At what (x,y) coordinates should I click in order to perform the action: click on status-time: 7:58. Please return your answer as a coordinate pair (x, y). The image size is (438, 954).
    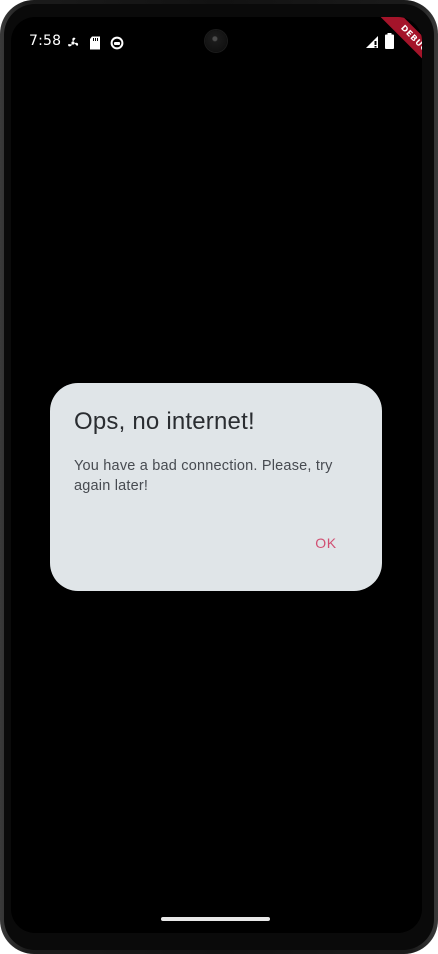
    Looking at the image, I should click on (45, 41).